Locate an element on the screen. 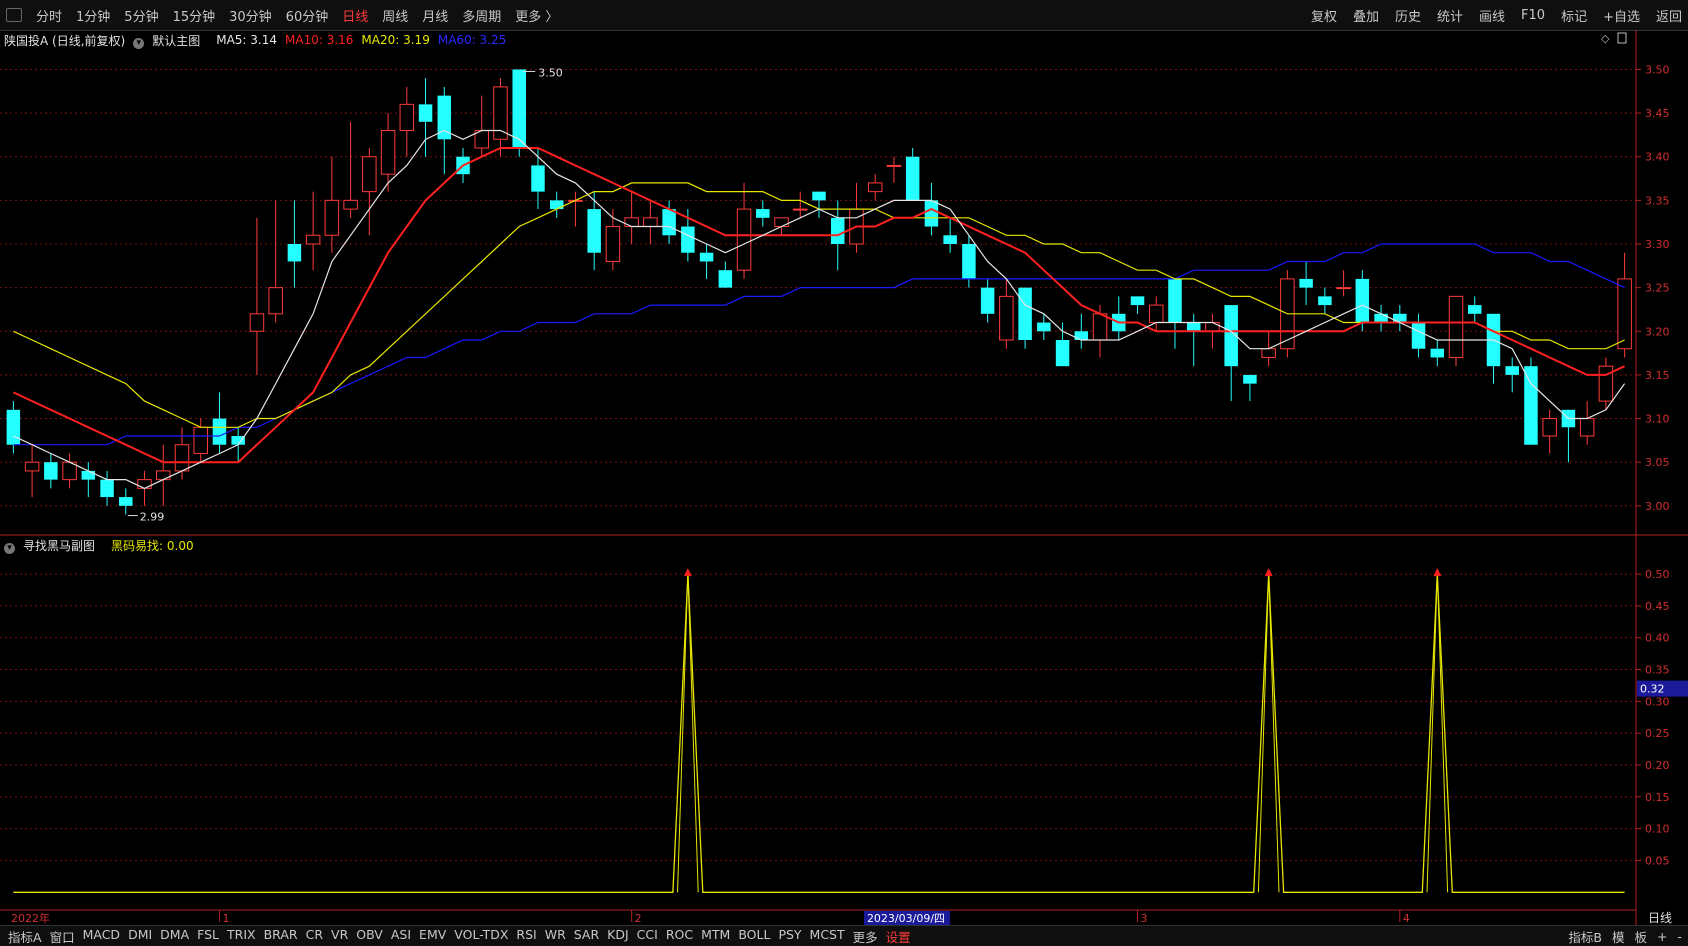  period-label: 日线 is located at coordinates (1660, 918).